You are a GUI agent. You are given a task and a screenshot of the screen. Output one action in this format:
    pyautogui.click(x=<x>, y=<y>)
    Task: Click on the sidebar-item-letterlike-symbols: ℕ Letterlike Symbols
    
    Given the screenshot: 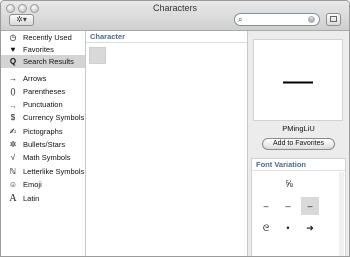 What is the action you would take?
    pyautogui.click(x=43, y=171)
    